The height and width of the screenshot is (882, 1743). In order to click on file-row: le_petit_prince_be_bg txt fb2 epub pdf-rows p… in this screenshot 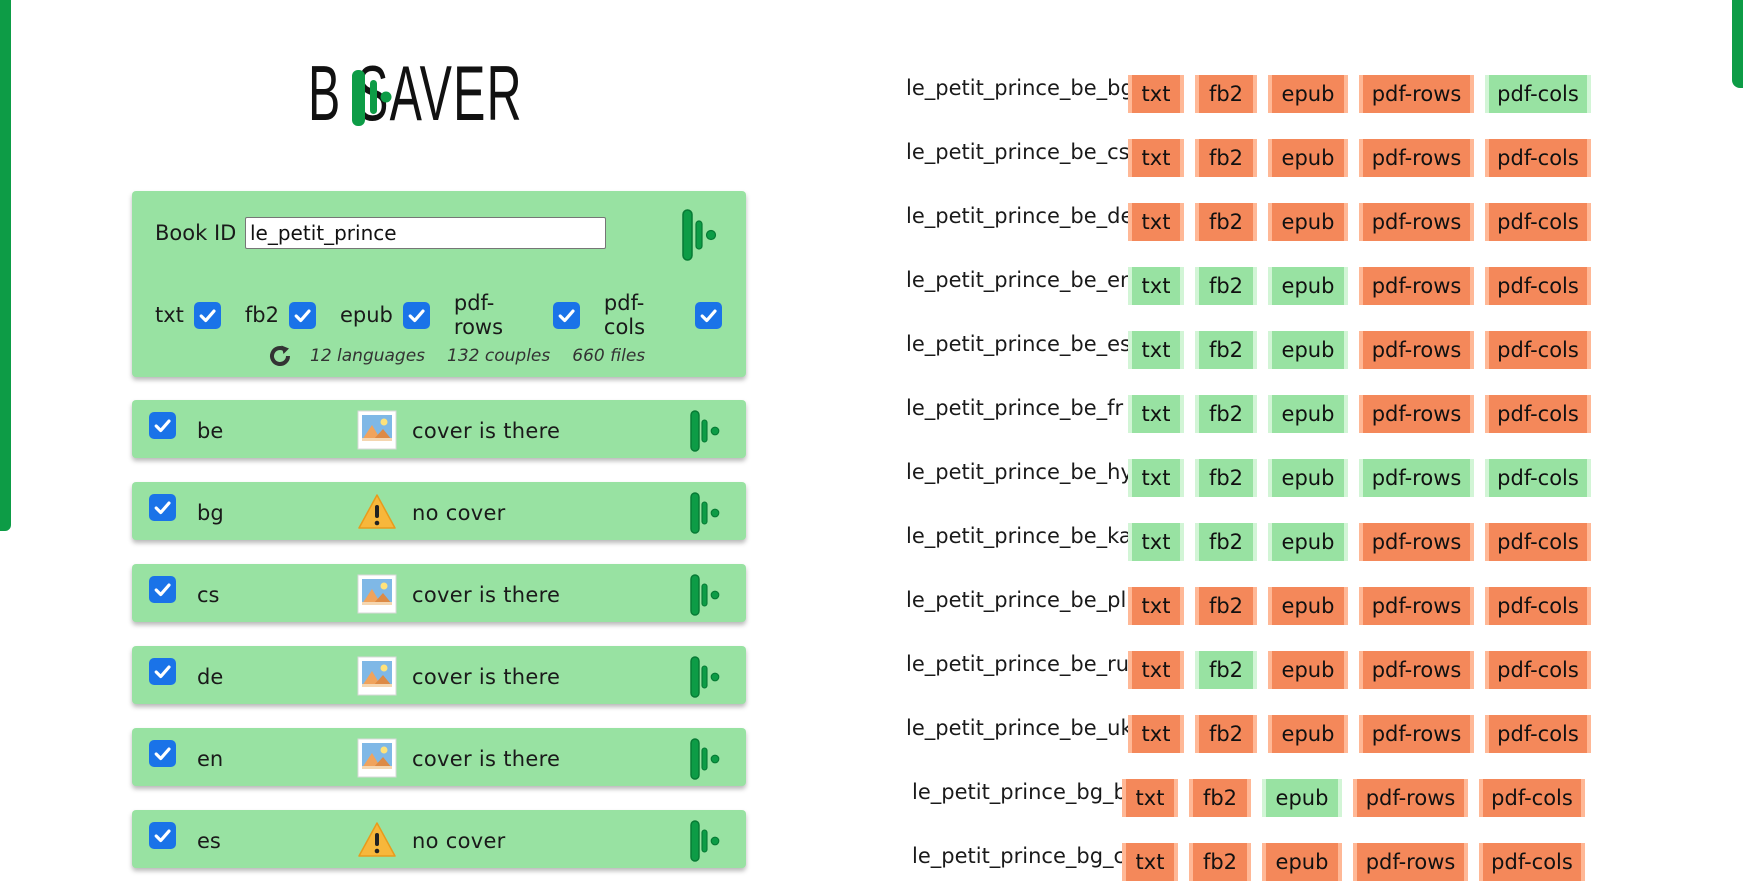, I will do `click(1254, 94)`.